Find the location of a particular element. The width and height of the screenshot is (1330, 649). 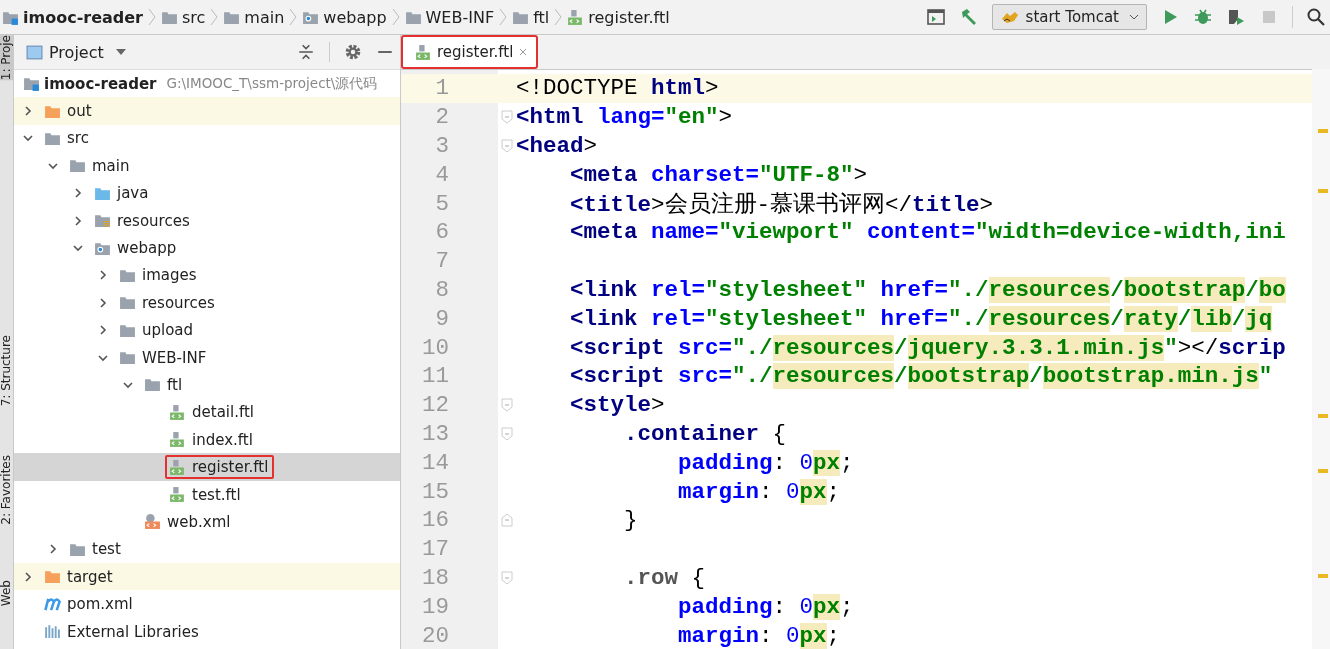

line-number: 3 is located at coordinates (441, 146).